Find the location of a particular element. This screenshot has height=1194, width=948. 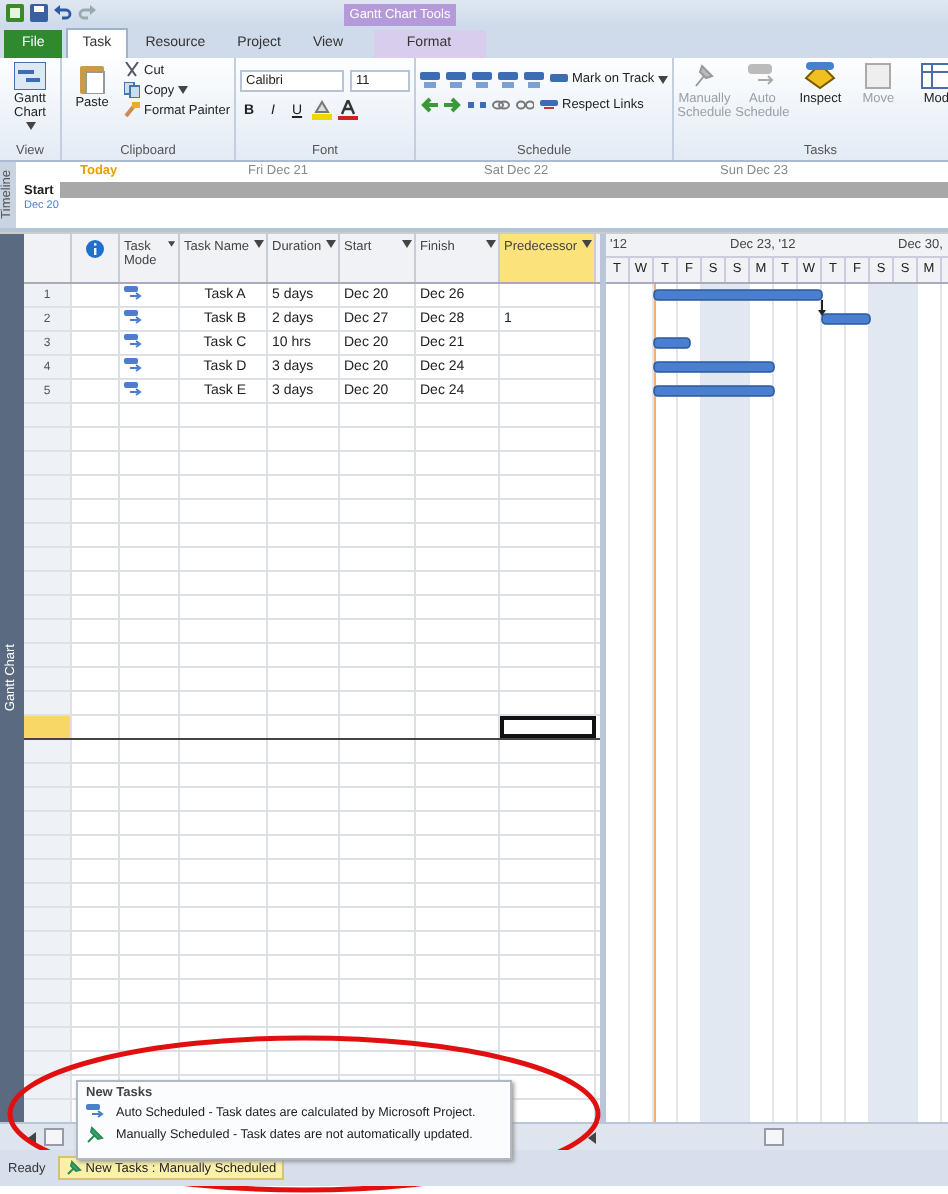

indent-icon is located at coordinates (453, 105).